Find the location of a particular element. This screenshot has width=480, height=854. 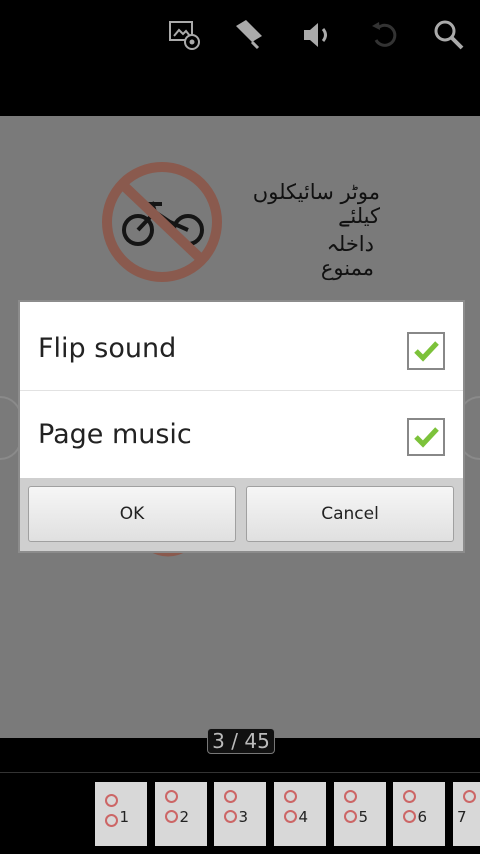

flip-sound-checkbox is located at coordinates (426, 351).